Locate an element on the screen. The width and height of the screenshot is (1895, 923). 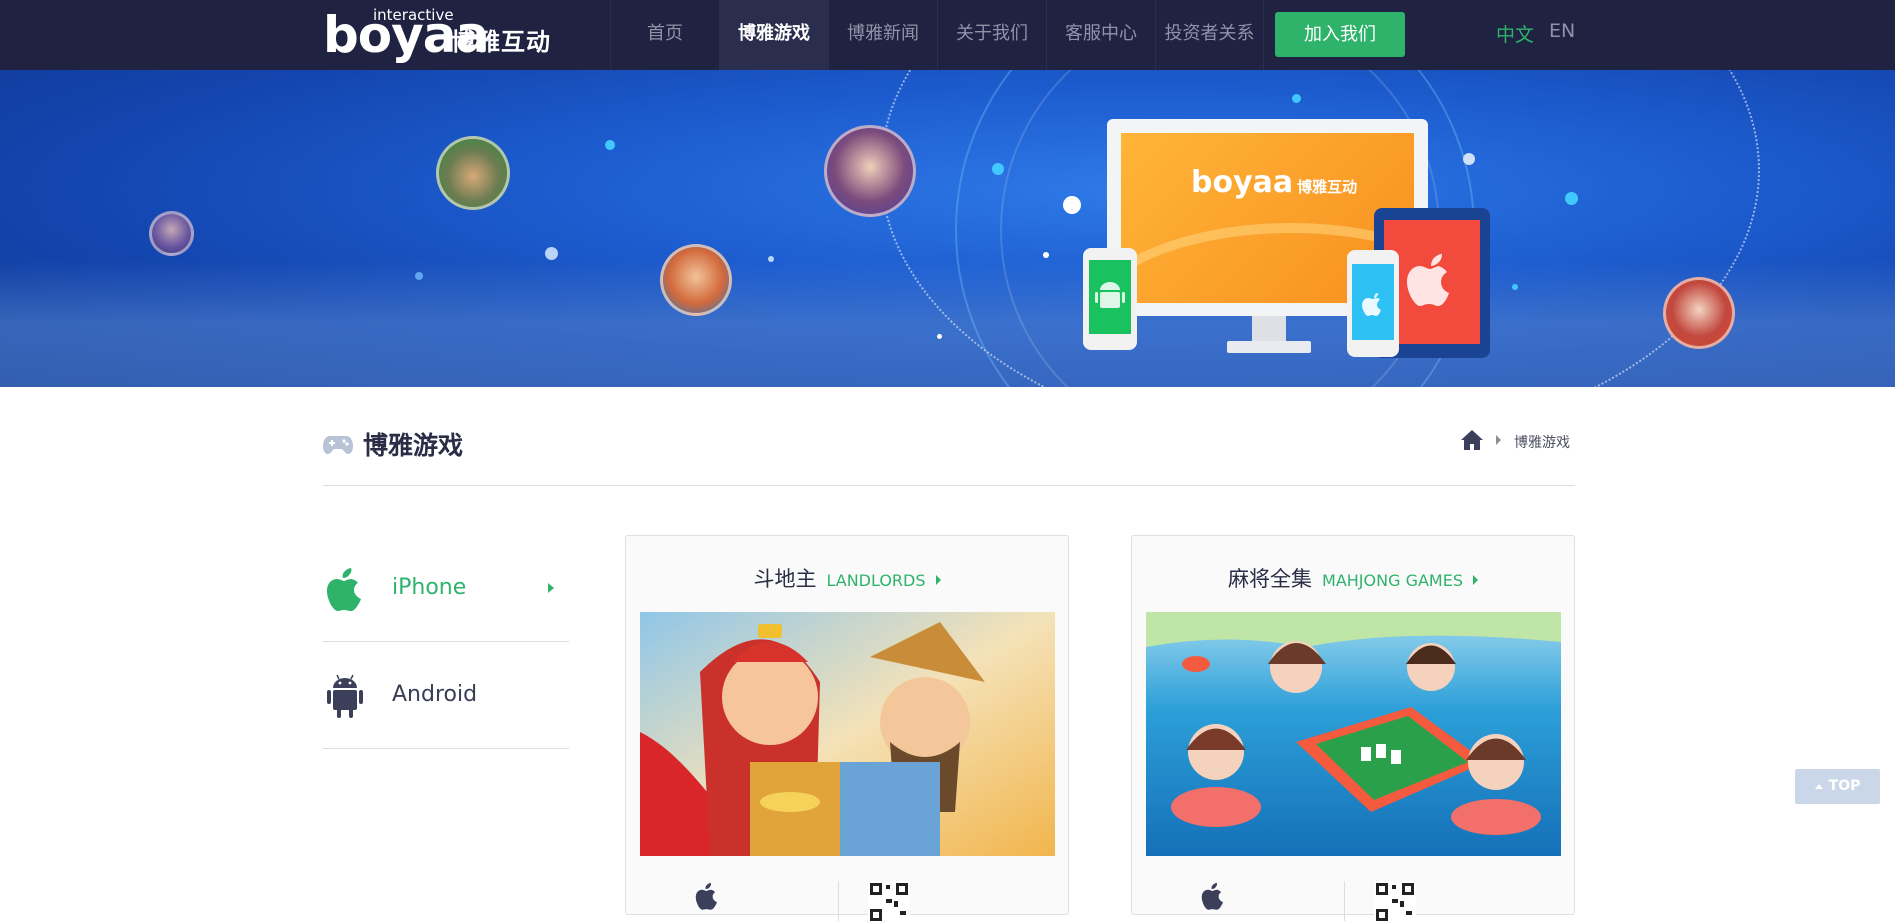
game-avatar-landlord is located at coordinates (696, 280).